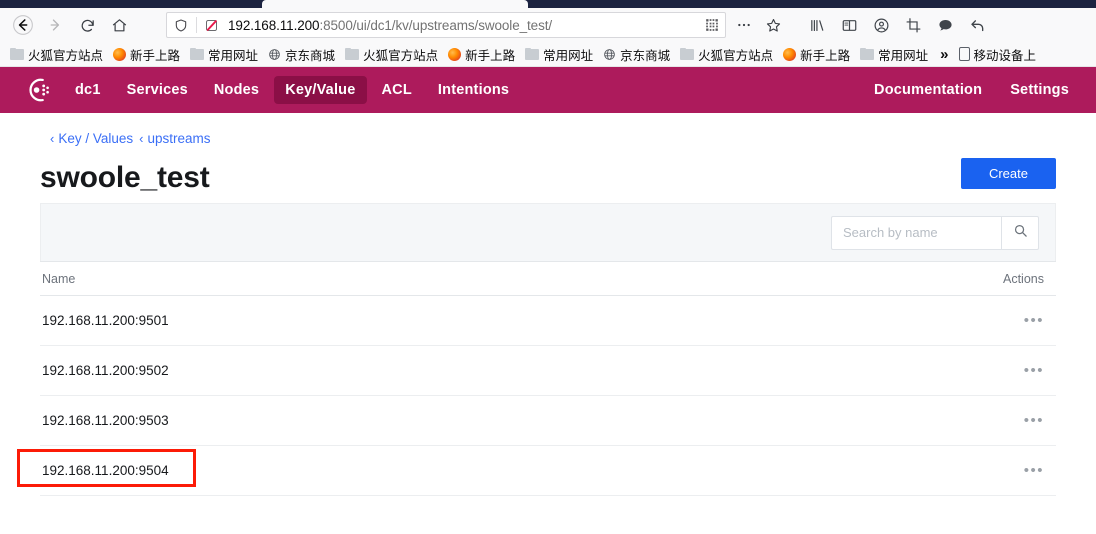 The height and width of the screenshot is (534, 1096). Describe the element at coordinates (236, 90) in the screenshot. I see `nav-item-nodes: Nodes` at that location.